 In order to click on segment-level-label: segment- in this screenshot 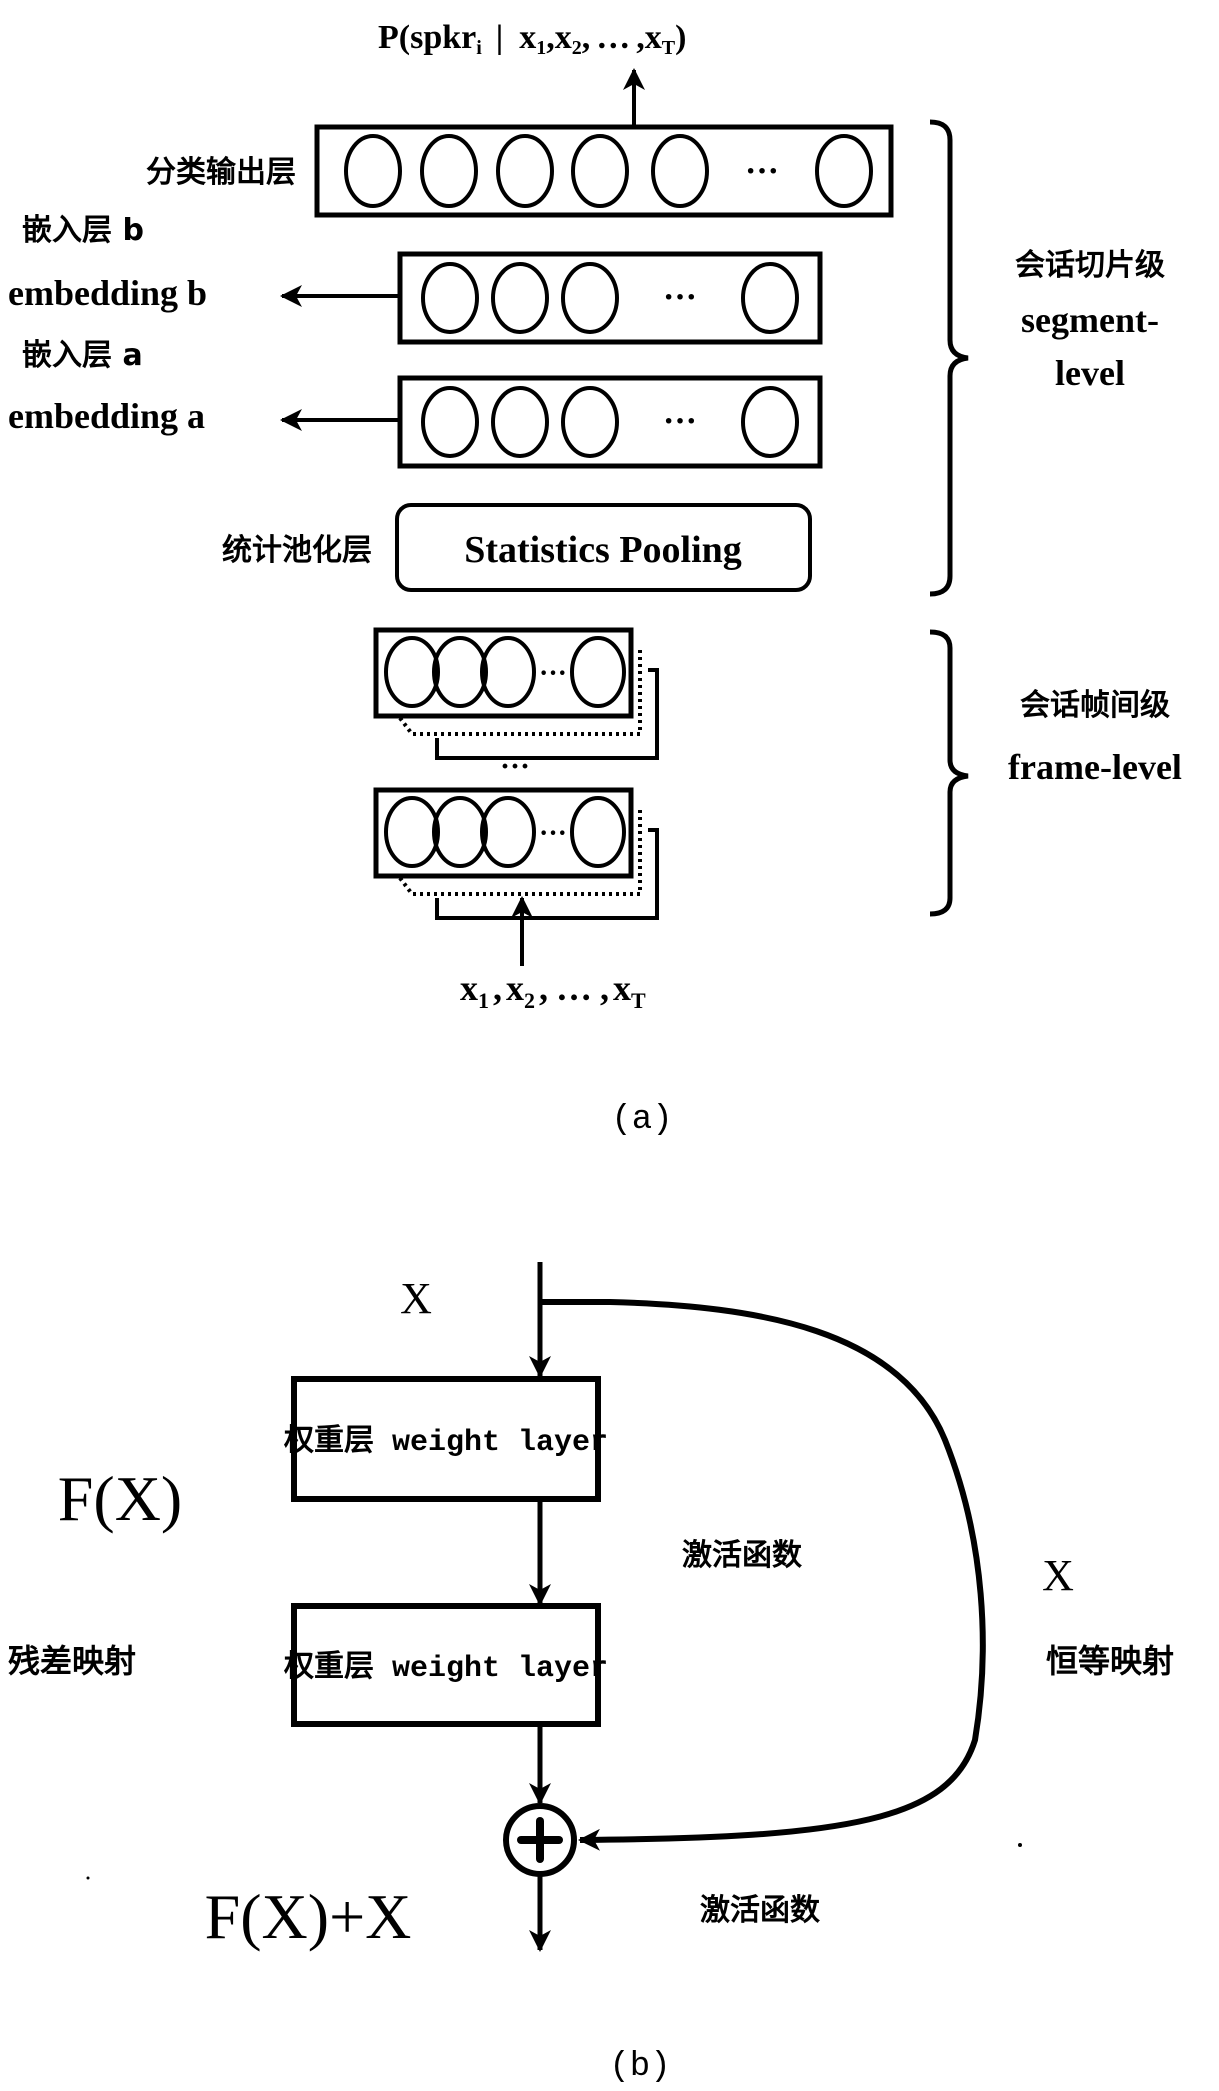, I will do `click(1090, 320)`.